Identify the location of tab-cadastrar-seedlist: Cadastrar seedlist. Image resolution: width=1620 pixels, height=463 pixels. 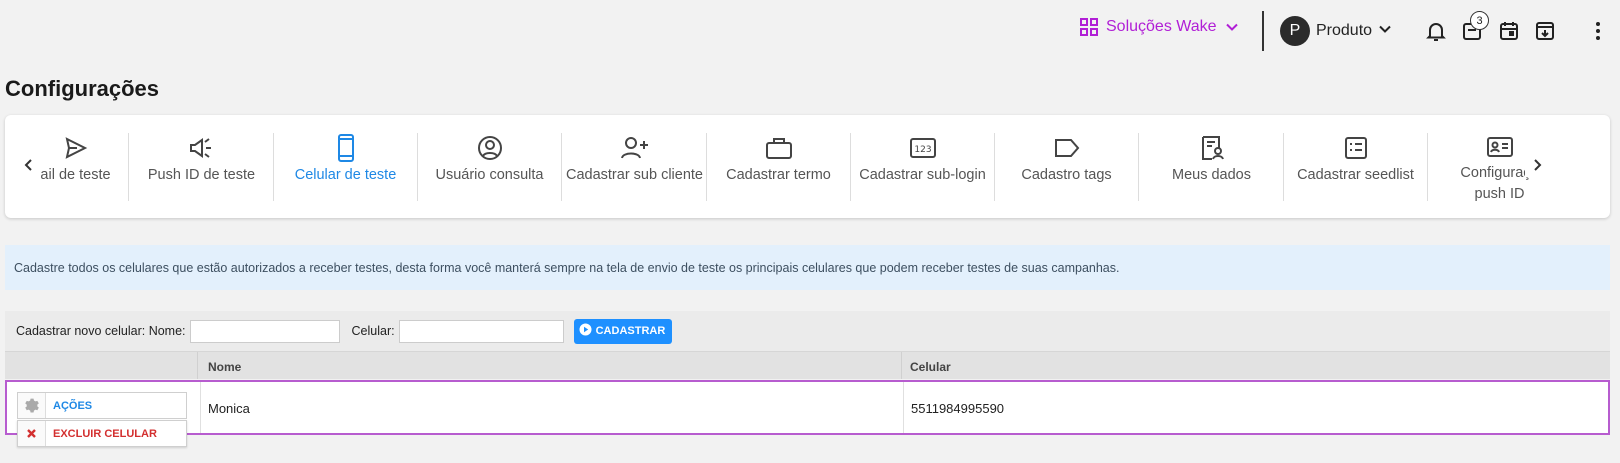
(1355, 167).